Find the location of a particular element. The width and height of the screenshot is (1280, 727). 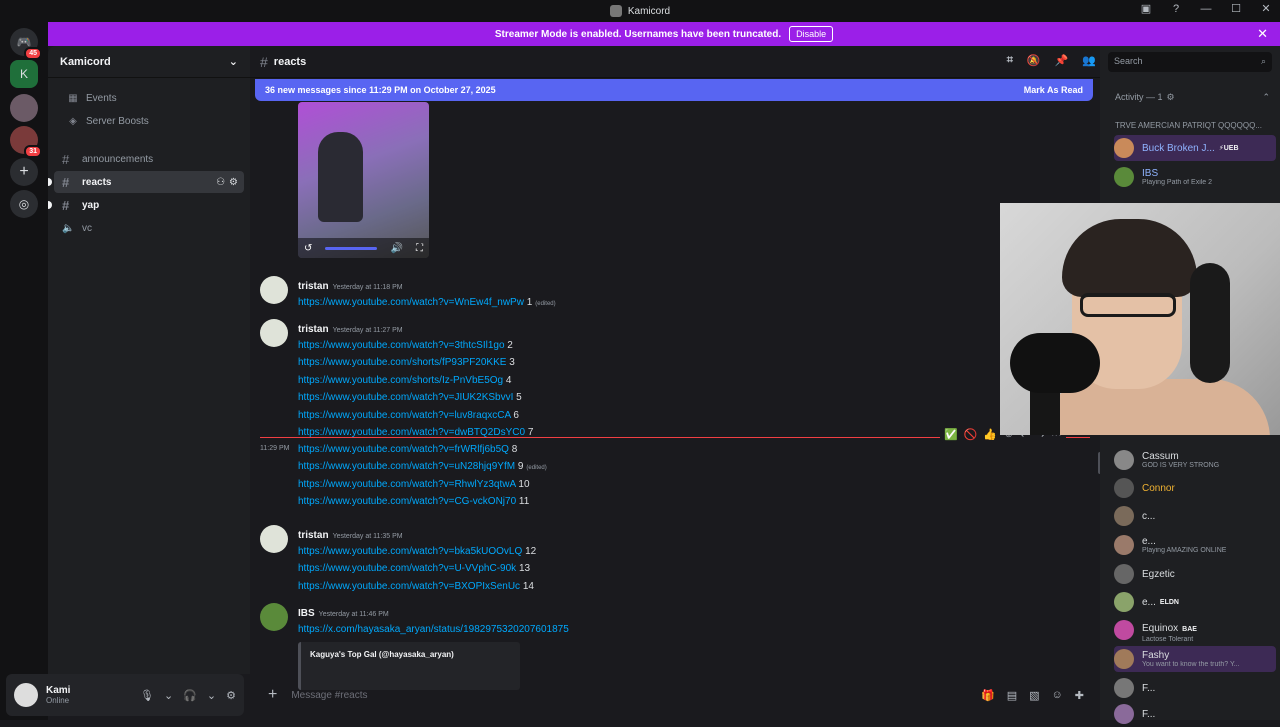

member-item: IBS Playing Path of Exile 2 is located at coordinates (1195, 177).